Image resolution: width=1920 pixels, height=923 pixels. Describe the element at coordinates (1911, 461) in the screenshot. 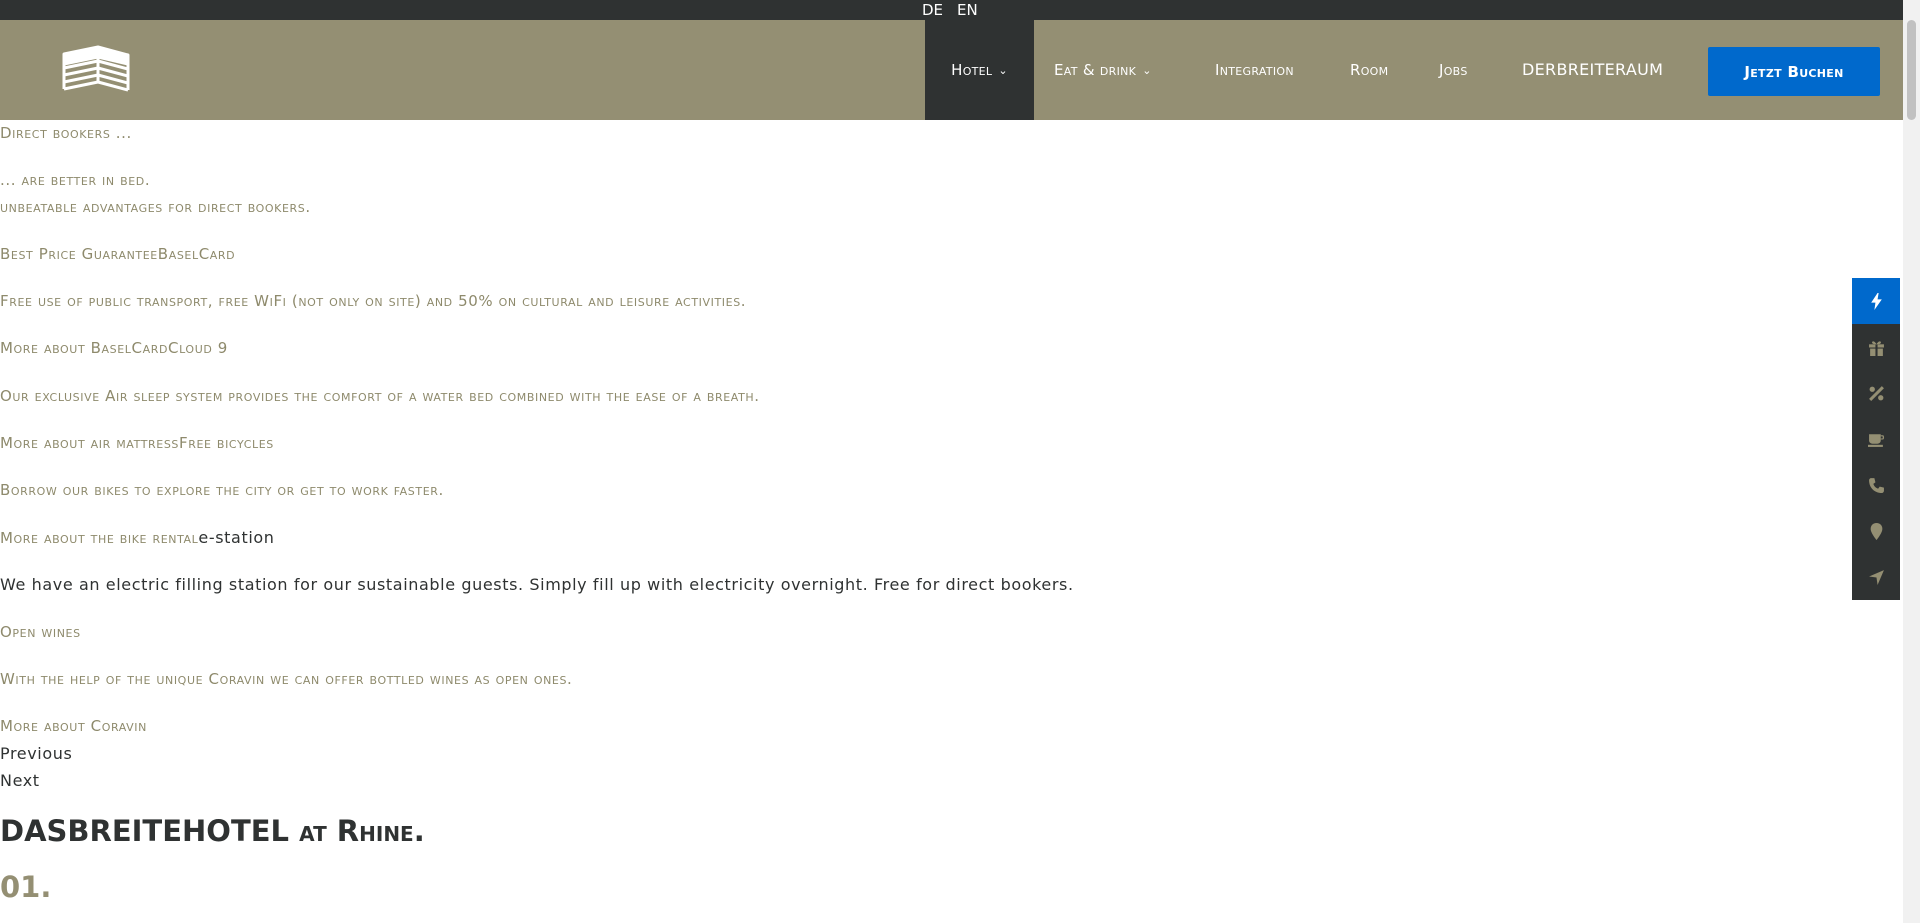

I see `page-scrollbar` at that location.